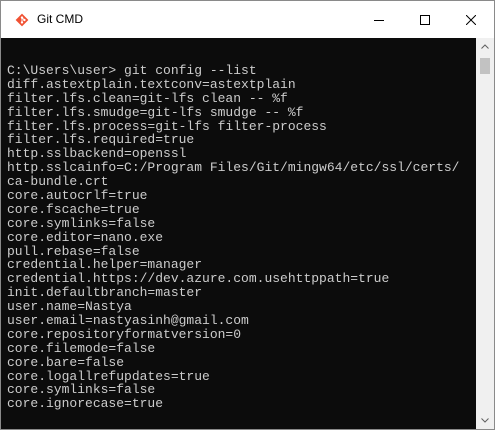  Describe the element at coordinates (155, 112) in the screenshot. I see `config-output-line: filter.lfs.smudge=git-lfs smudge -- %f` at that location.